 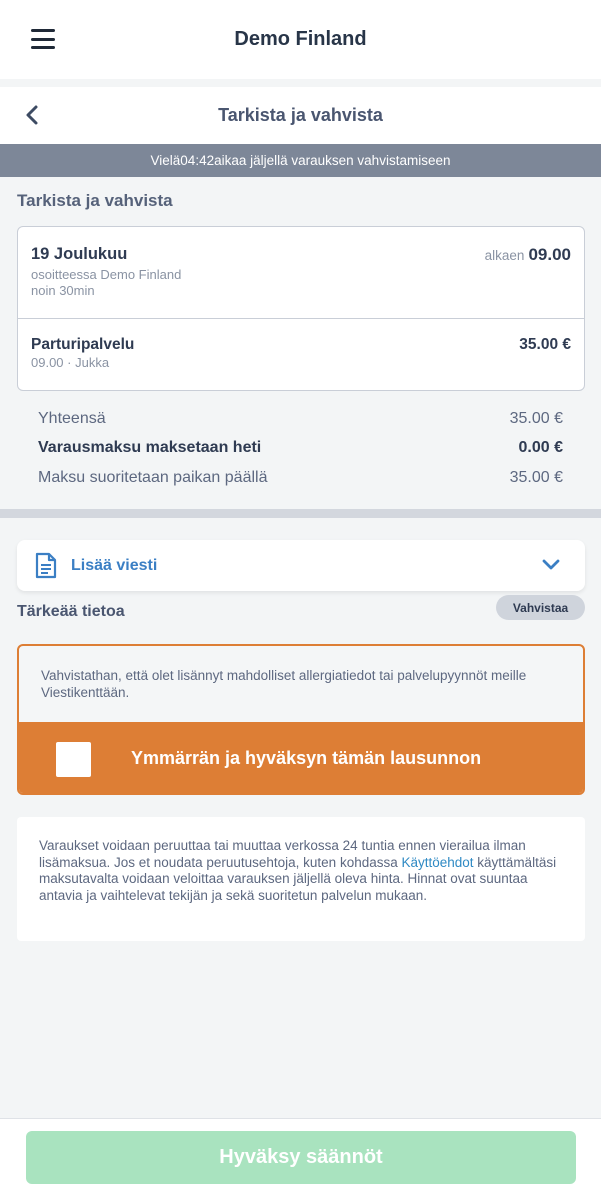 What do you see at coordinates (437, 862) in the screenshot?
I see `terms-link: Käyttöehdot` at bounding box center [437, 862].